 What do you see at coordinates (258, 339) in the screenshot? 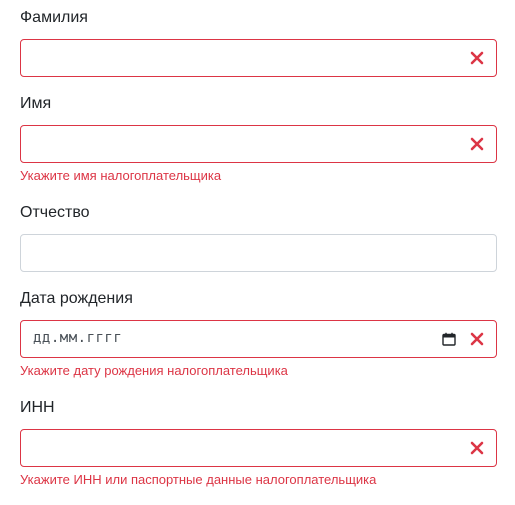
I see `birth-date-input-wrap: дд.мм.гггг` at bounding box center [258, 339].